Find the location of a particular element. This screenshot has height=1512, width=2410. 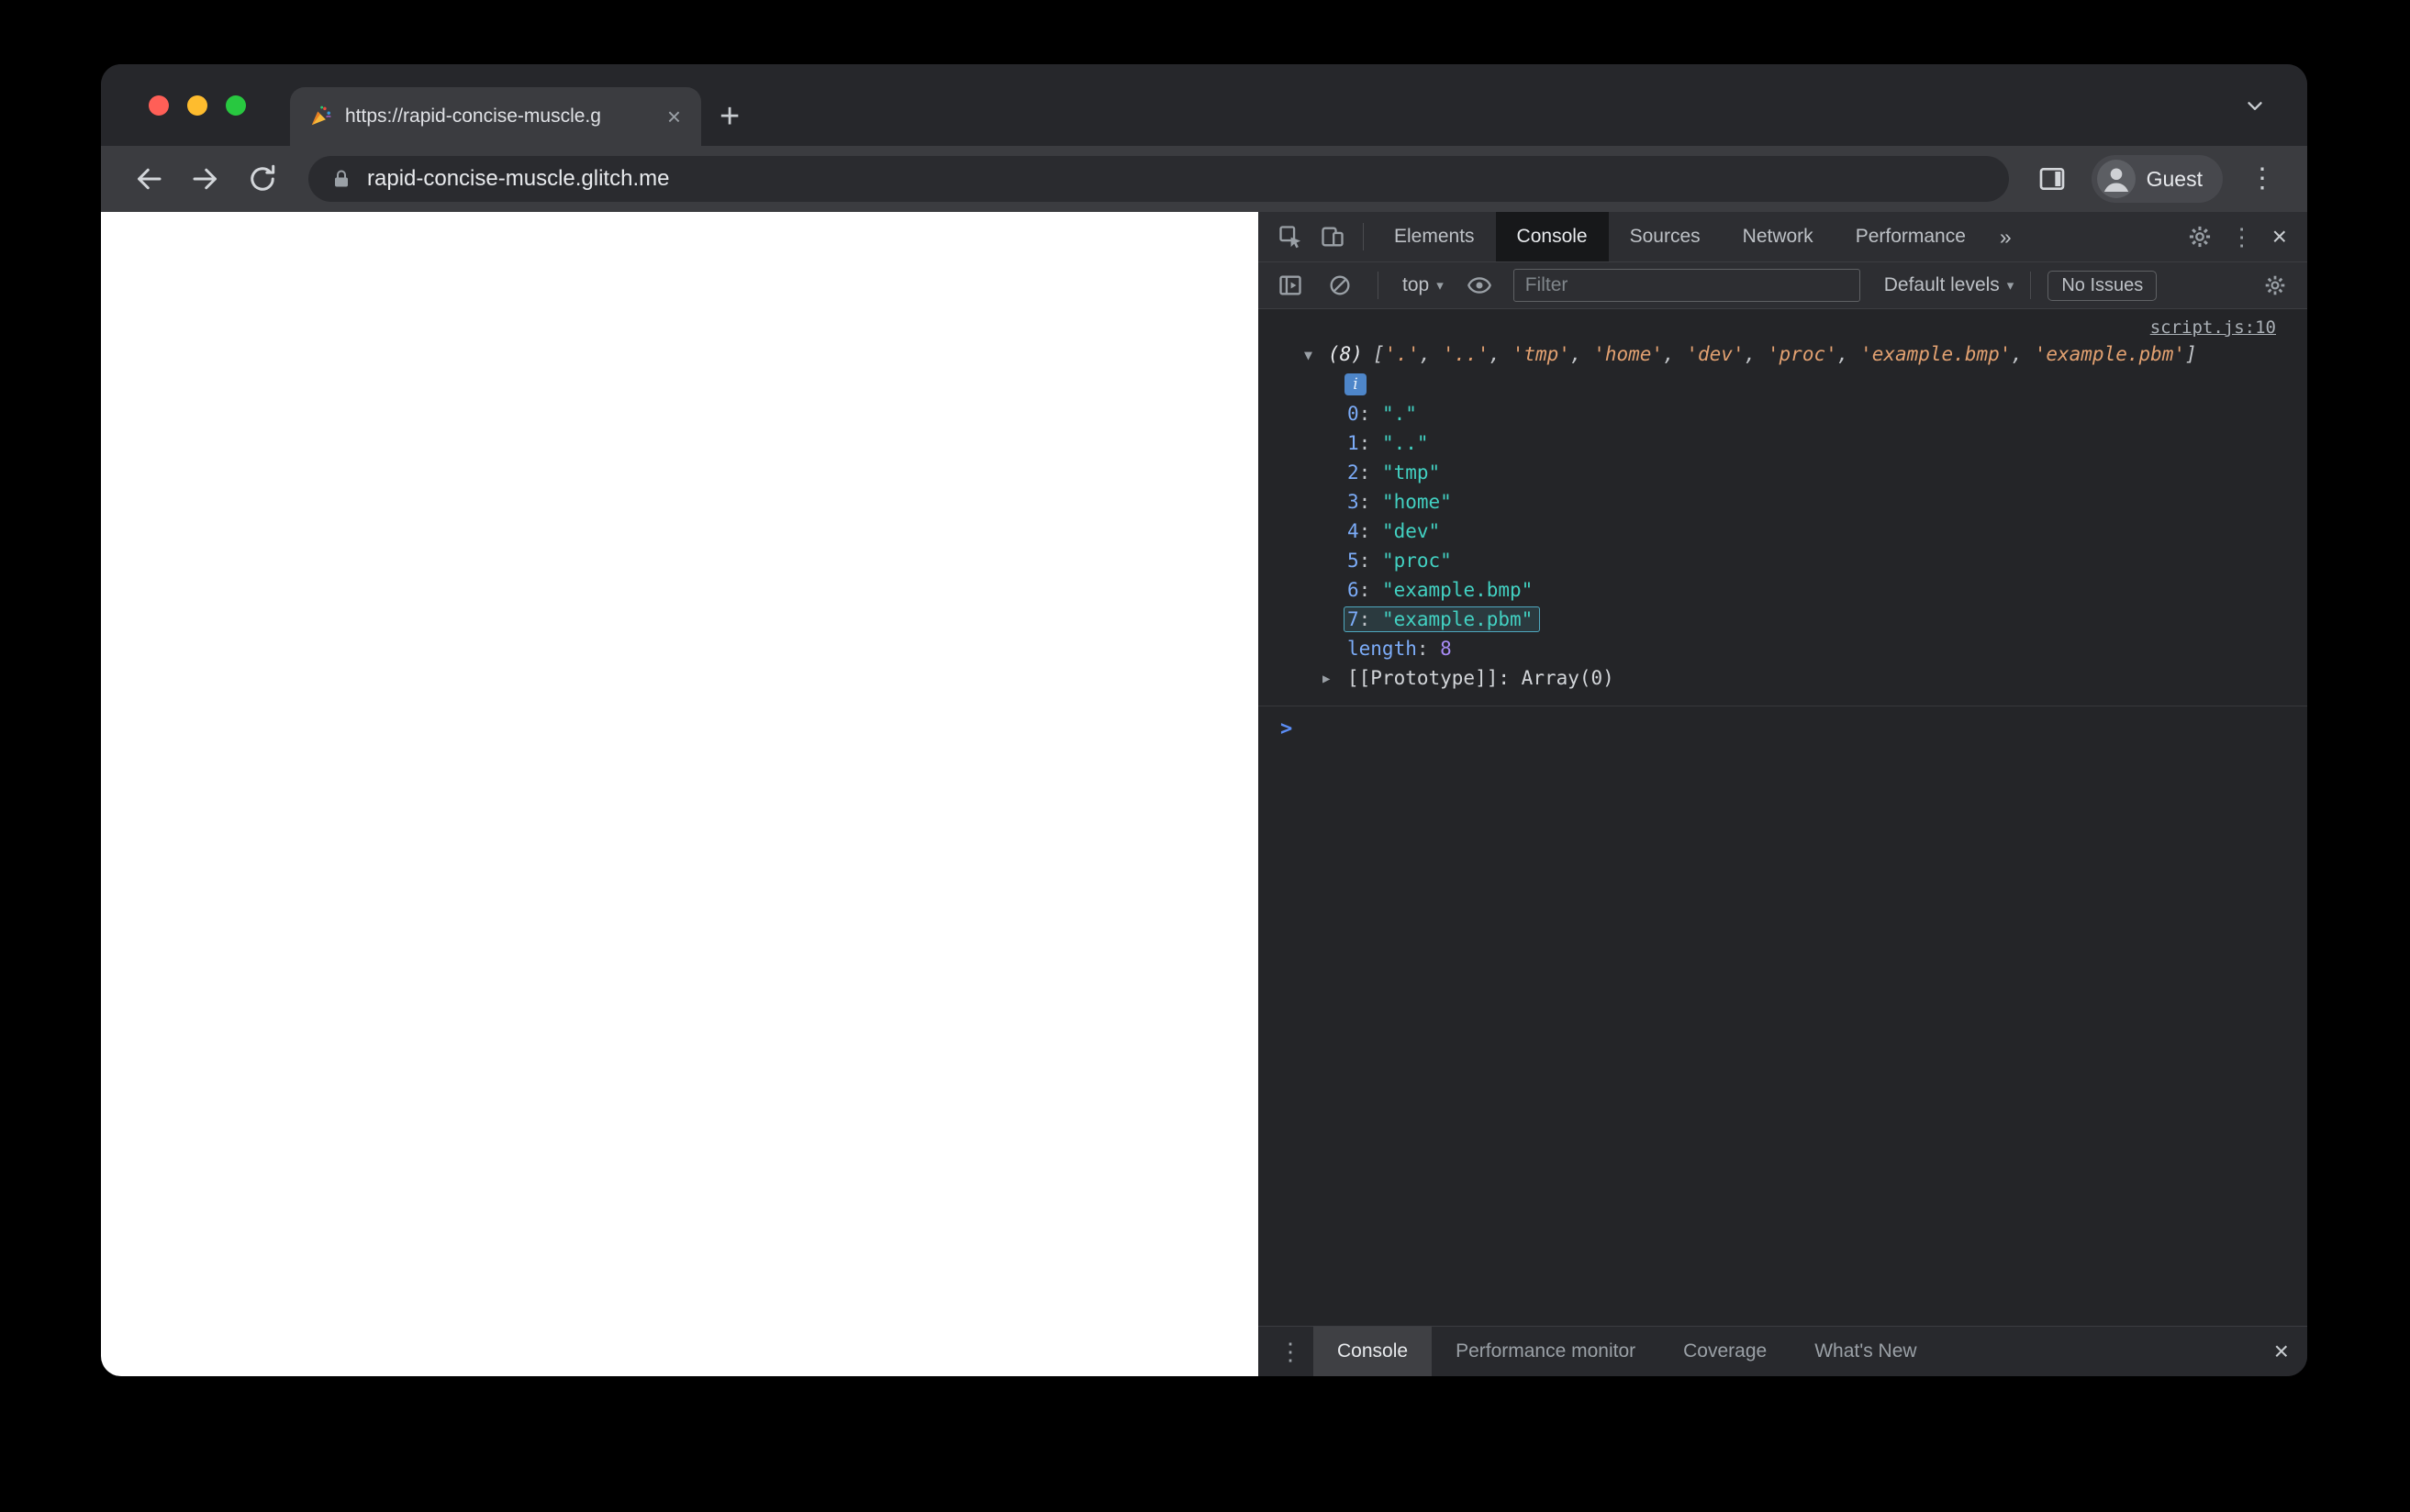

entry-content: 5: "proc" is located at coordinates (1399, 561).